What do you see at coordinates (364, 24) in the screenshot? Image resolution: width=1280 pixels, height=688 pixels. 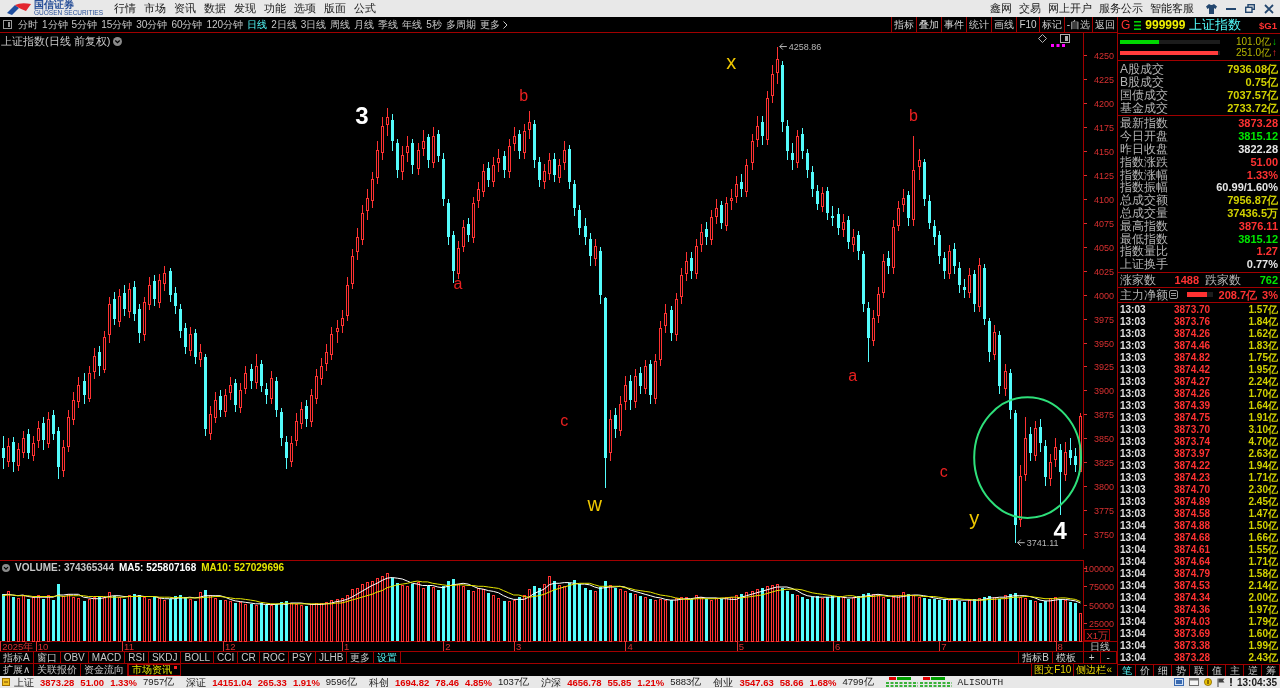 I see `period-tab: 月线` at bounding box center [364, 24].